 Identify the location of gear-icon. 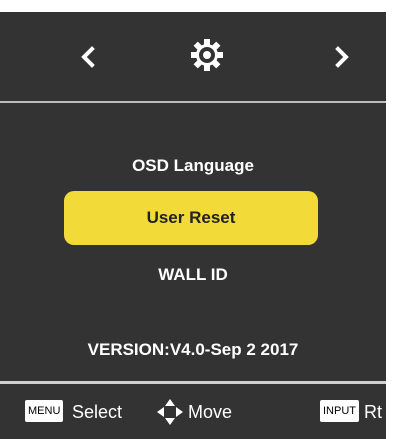
(207, 55).